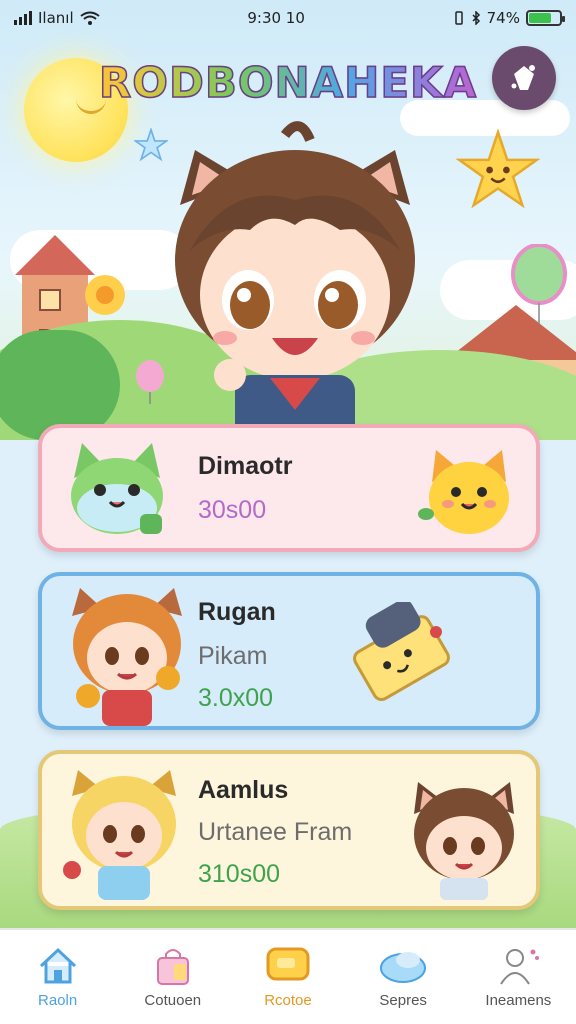 The height and width of the screenshot is (1024, 576). I want to click on tab-label: Raoln, so click(57, 1000).